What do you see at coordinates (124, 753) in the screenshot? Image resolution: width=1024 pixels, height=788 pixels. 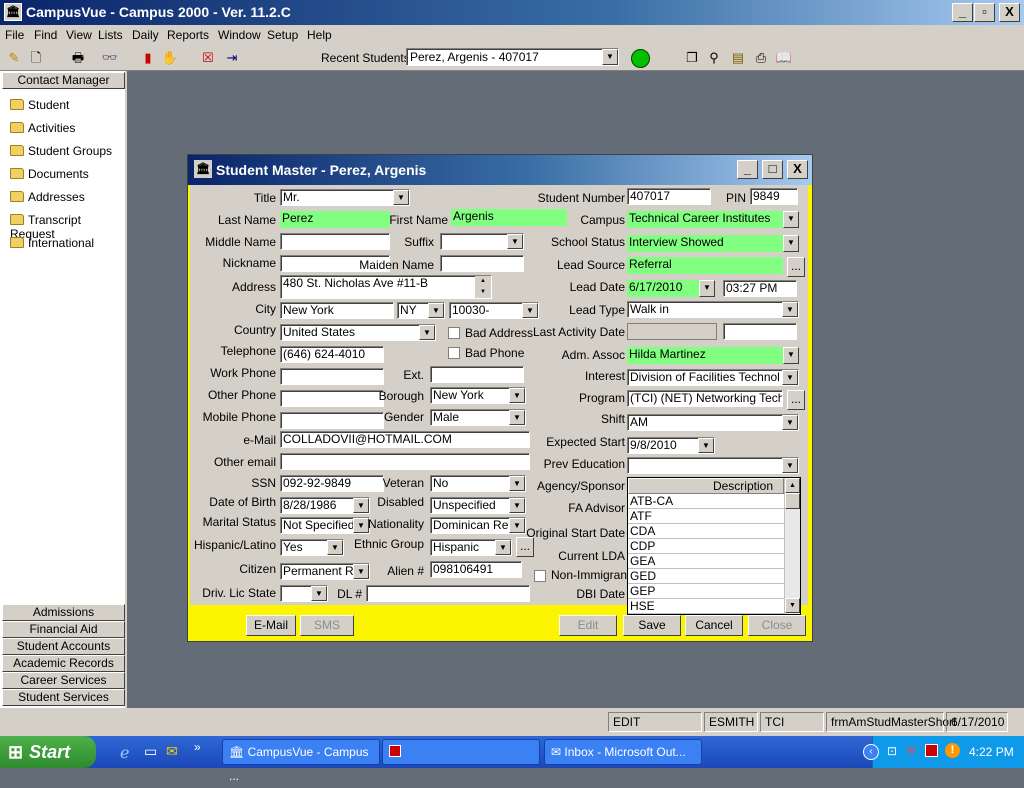 I see `ie-icon: ℯ` at bounding box center [124, 753].